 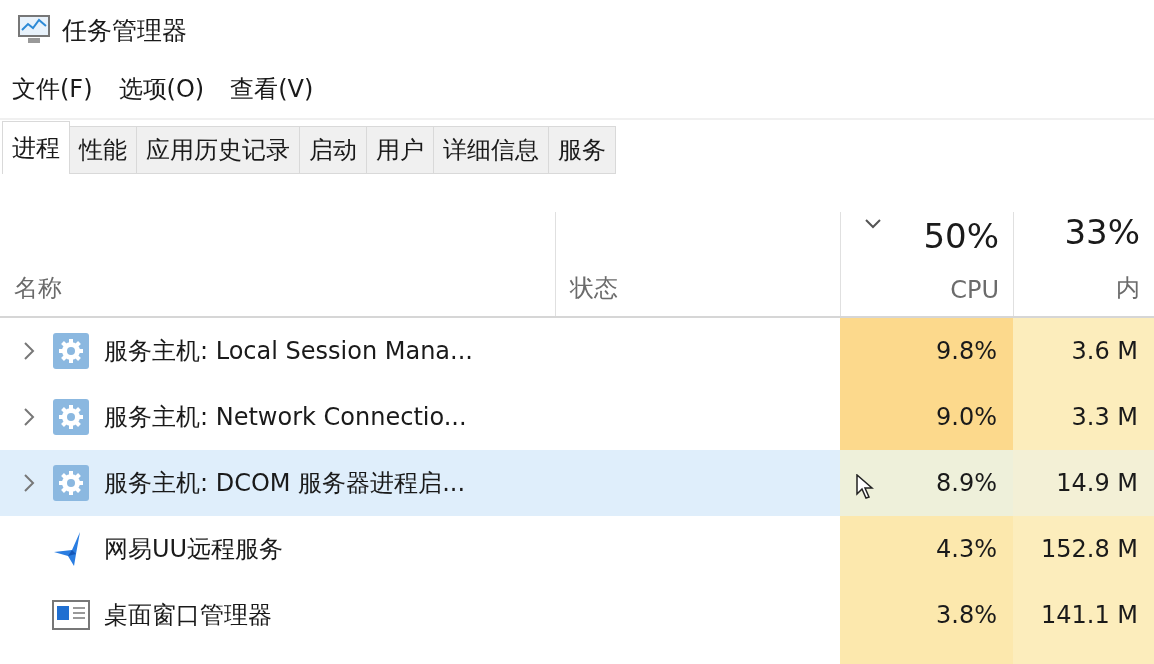 I want to click on tab: 进程, so click(x=36, y=147).